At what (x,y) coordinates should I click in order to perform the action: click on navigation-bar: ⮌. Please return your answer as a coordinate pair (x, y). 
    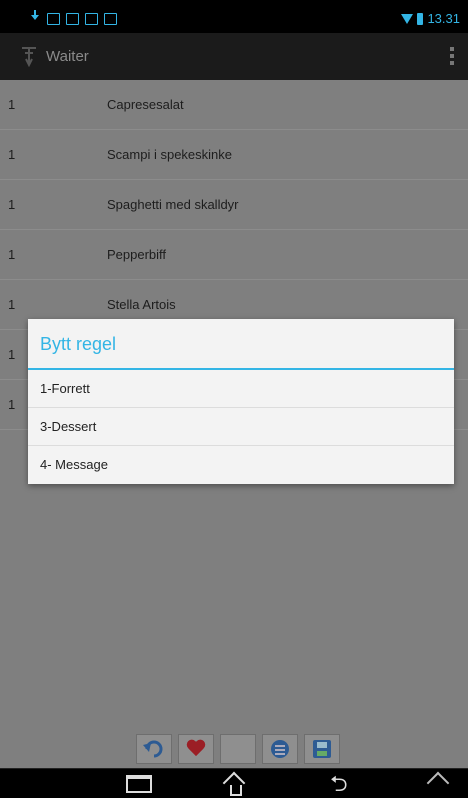
    Looking at the image, I should click on (234, 783).